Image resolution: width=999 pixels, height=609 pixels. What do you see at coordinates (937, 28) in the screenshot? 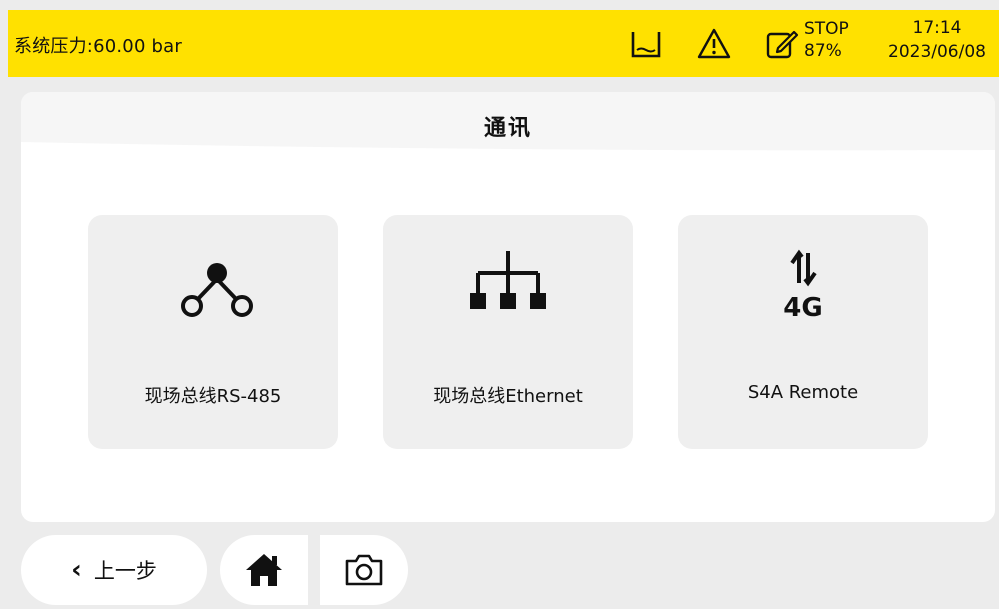
I see `time-display: 17:14` at bounding box center [937, 28].